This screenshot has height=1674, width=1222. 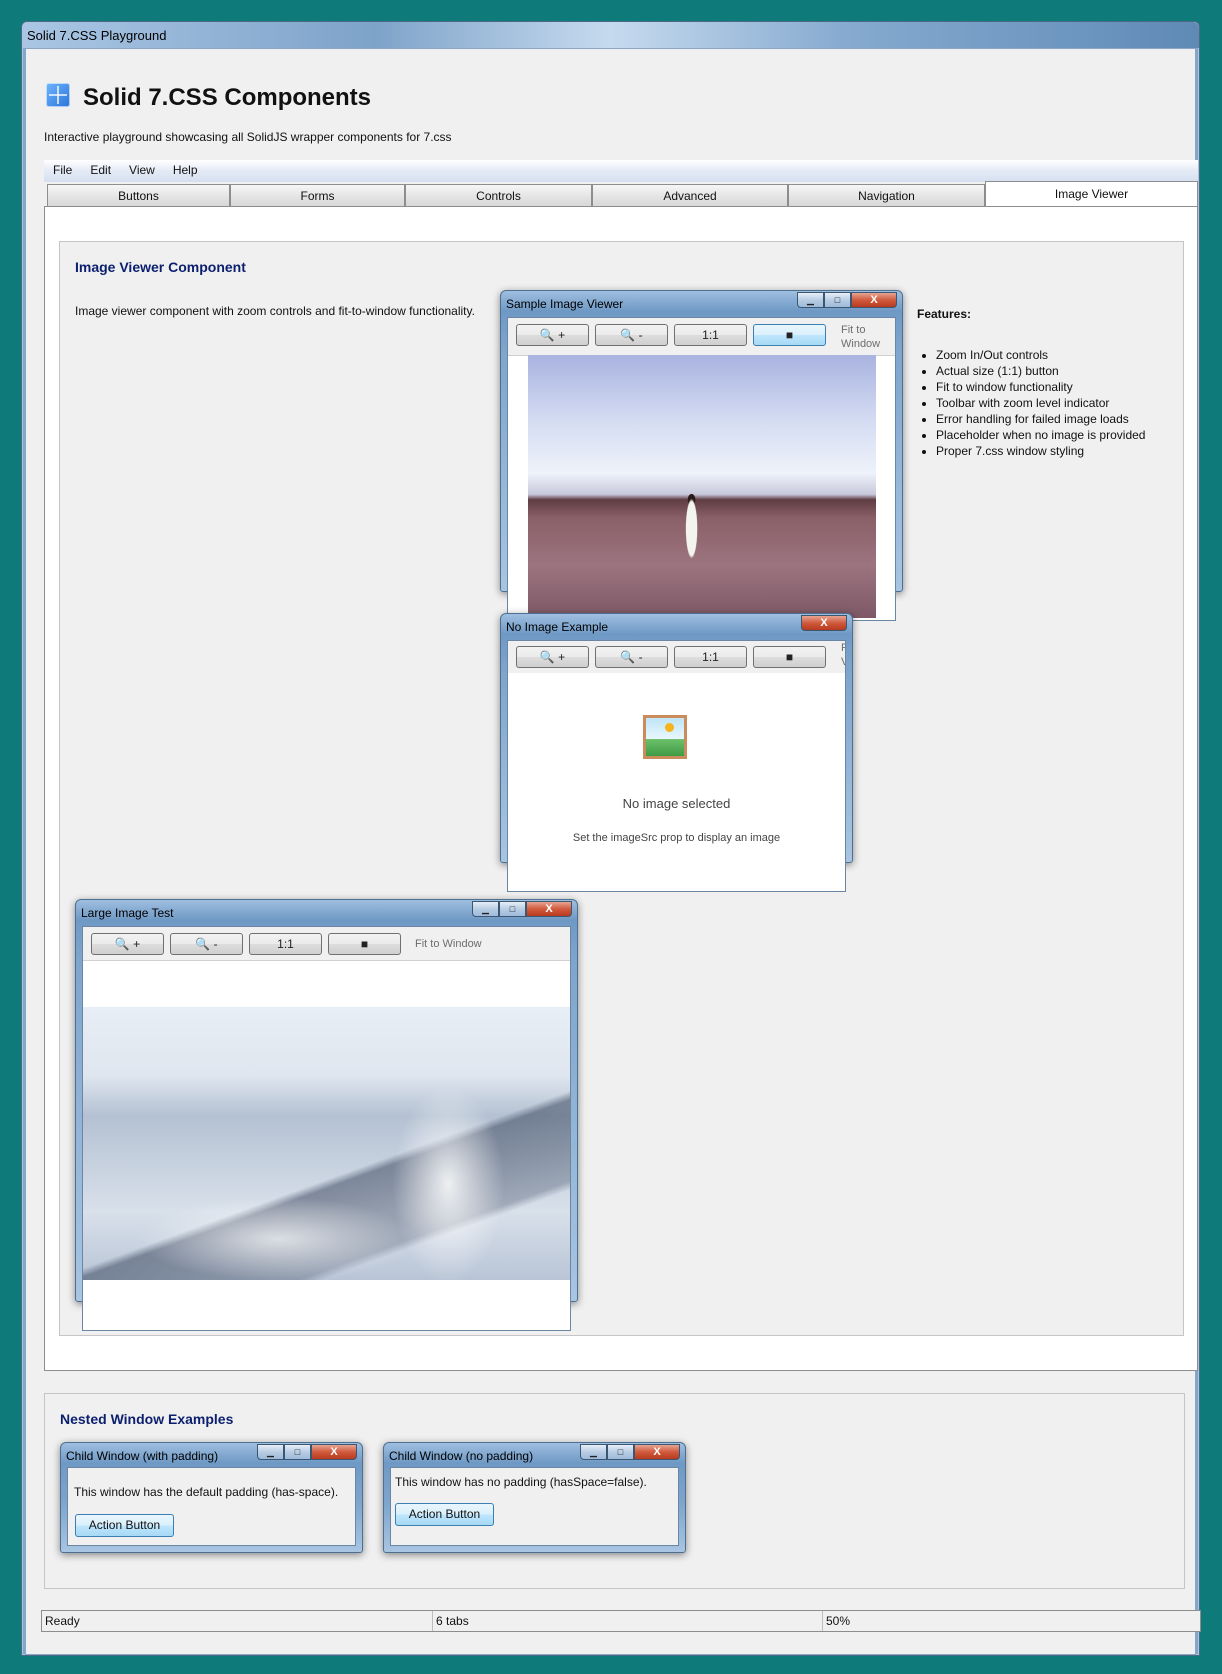 What do you see at coordinates (843, 648) in the screenshot?
I see `fit-label-line1: F` at bounding box center [843, 648].